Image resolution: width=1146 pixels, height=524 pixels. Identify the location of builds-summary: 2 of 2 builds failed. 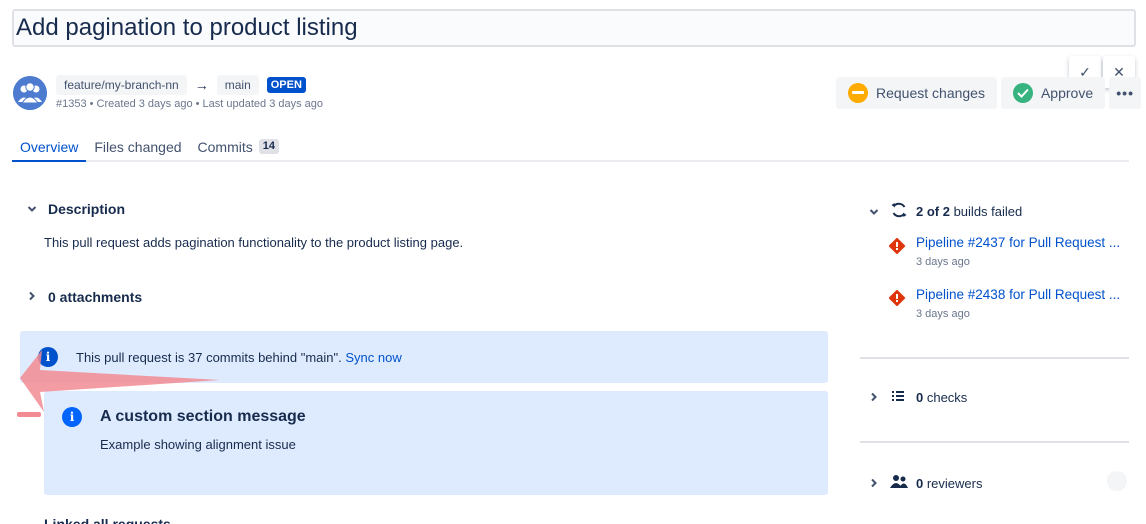
(969, 211).